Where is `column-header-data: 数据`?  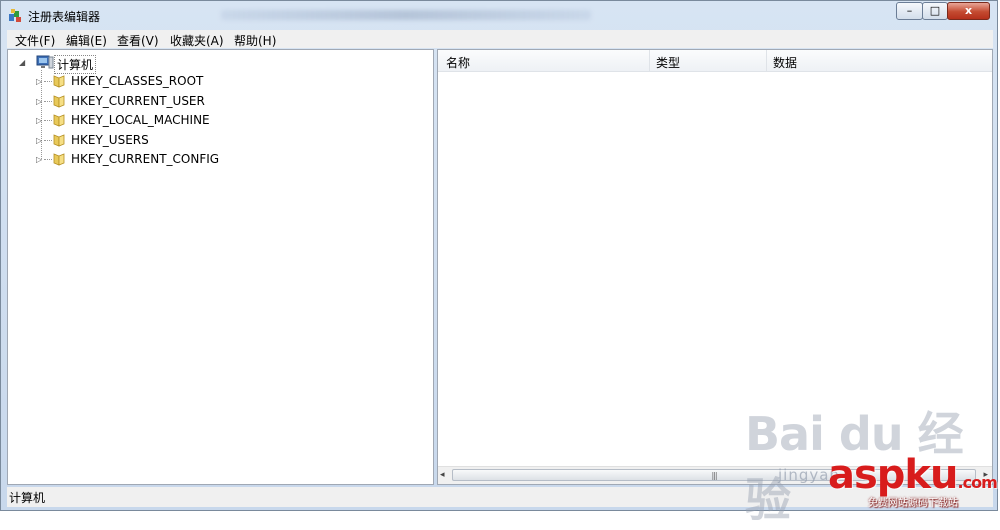 column-header-data: 数据 is located at coordinates (785, 62).